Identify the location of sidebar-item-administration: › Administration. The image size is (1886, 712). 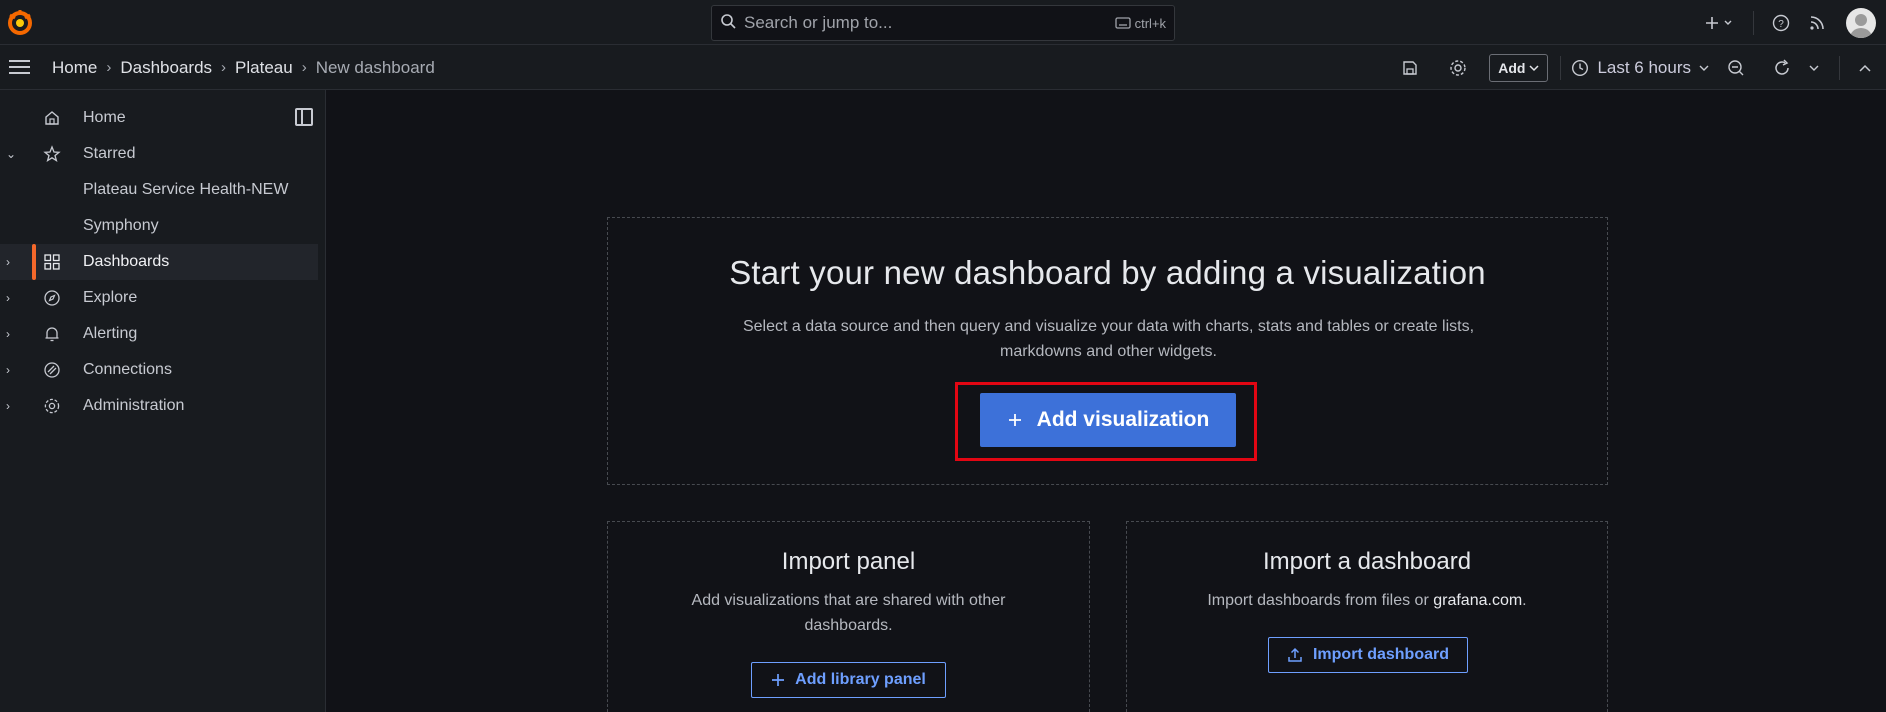
(159, 406).